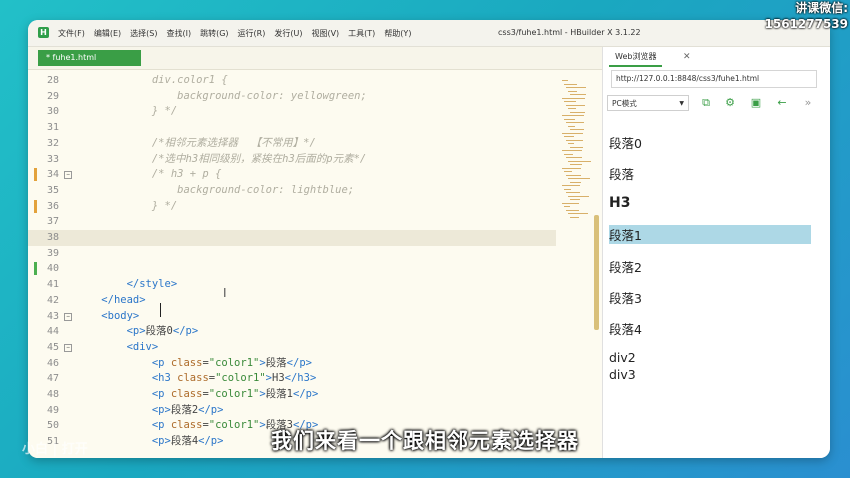 This screenshot has height=478, width=850. I want to click on preview-paragraph: 段落4, so click(625, 329).